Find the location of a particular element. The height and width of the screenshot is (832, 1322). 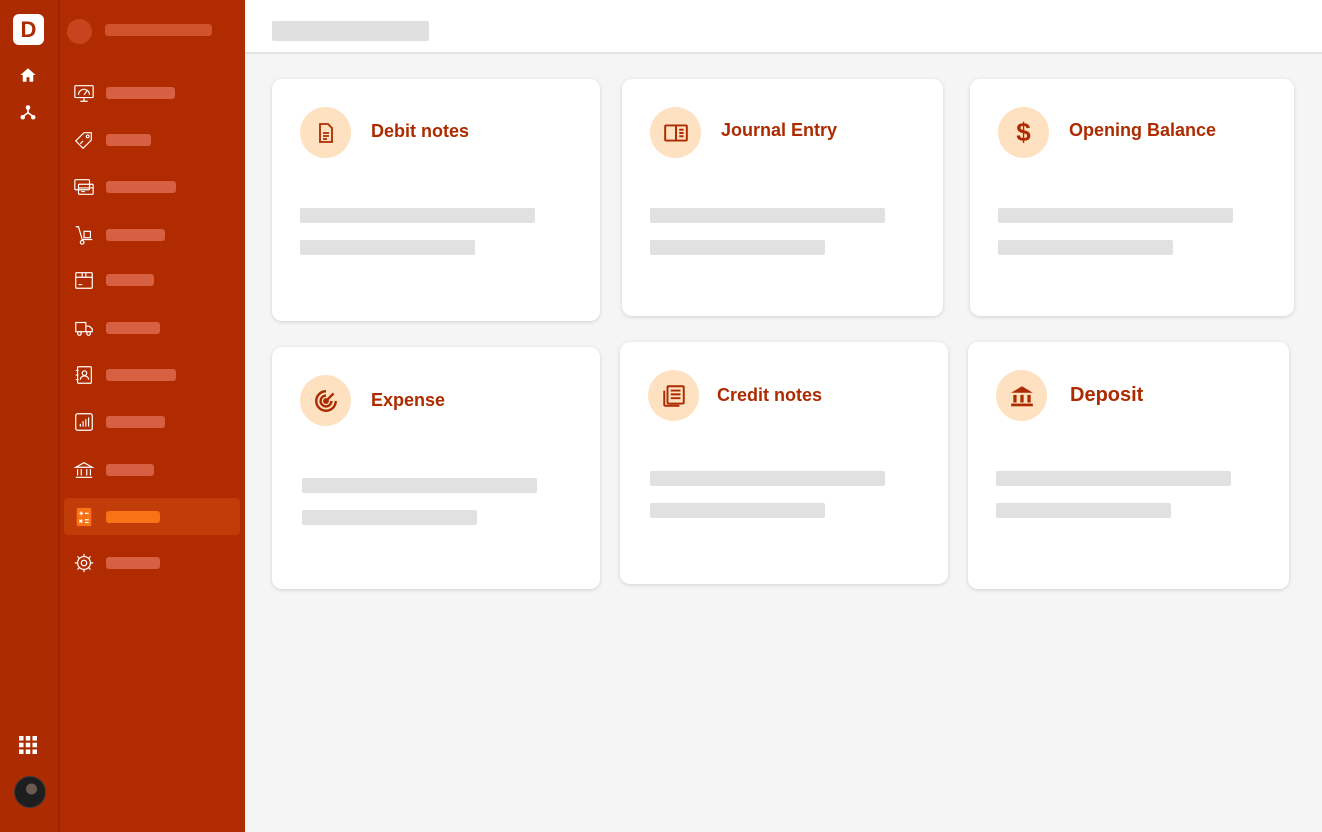

sidebar-item-dashboard is located at coordinates (152, 92).